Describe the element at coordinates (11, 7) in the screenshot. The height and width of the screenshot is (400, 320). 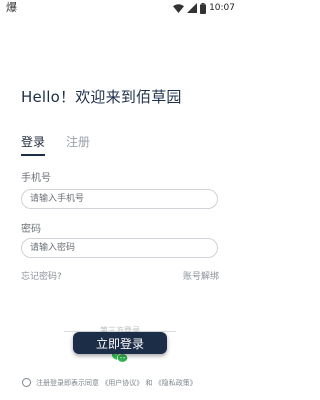
I see `app-notification-icon: 爆` at that location.